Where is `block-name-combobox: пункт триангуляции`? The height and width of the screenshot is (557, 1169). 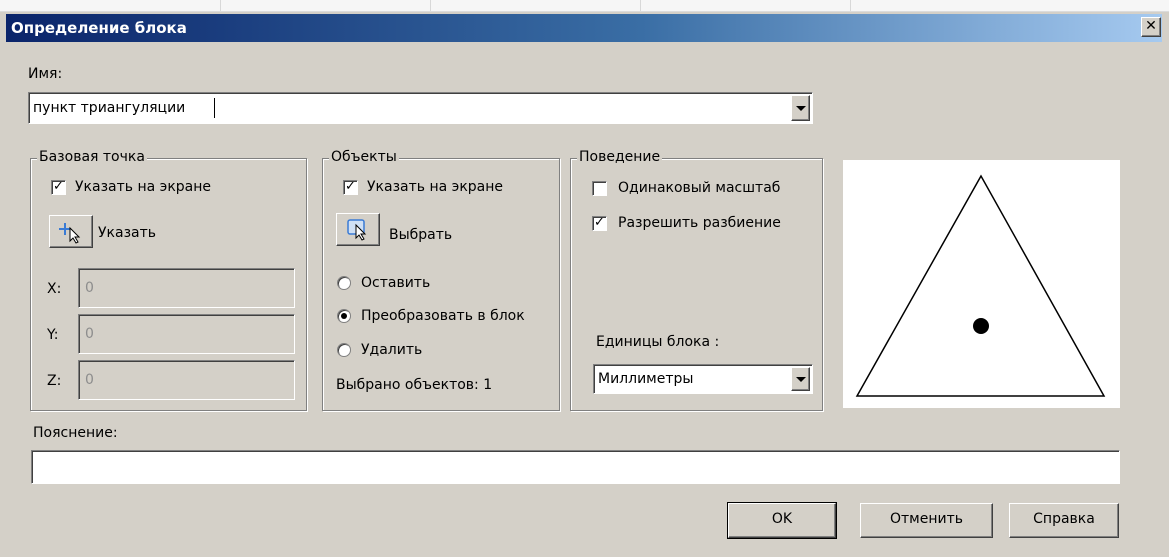
block-name-combobox: пункт триангуляции is located at coordinates (420, 108).